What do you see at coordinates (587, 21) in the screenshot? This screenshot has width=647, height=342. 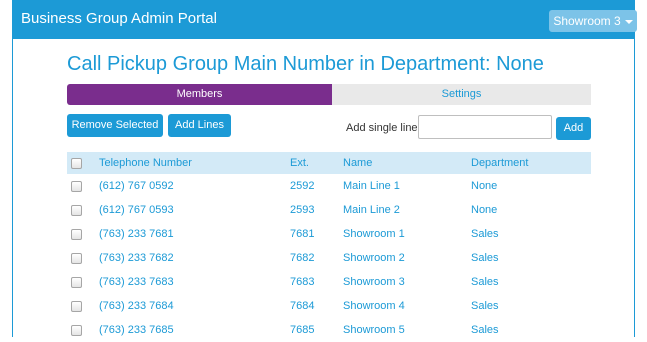 I see `location-dropdown-label: Showroom 3` at bounding box center [587, 21].